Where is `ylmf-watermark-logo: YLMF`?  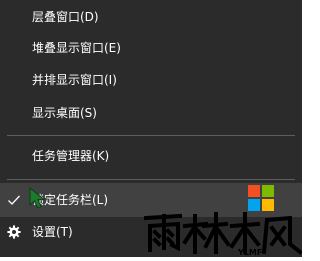 ylmf-watermark-logo: YLMF is located at coordinates (221, 219).